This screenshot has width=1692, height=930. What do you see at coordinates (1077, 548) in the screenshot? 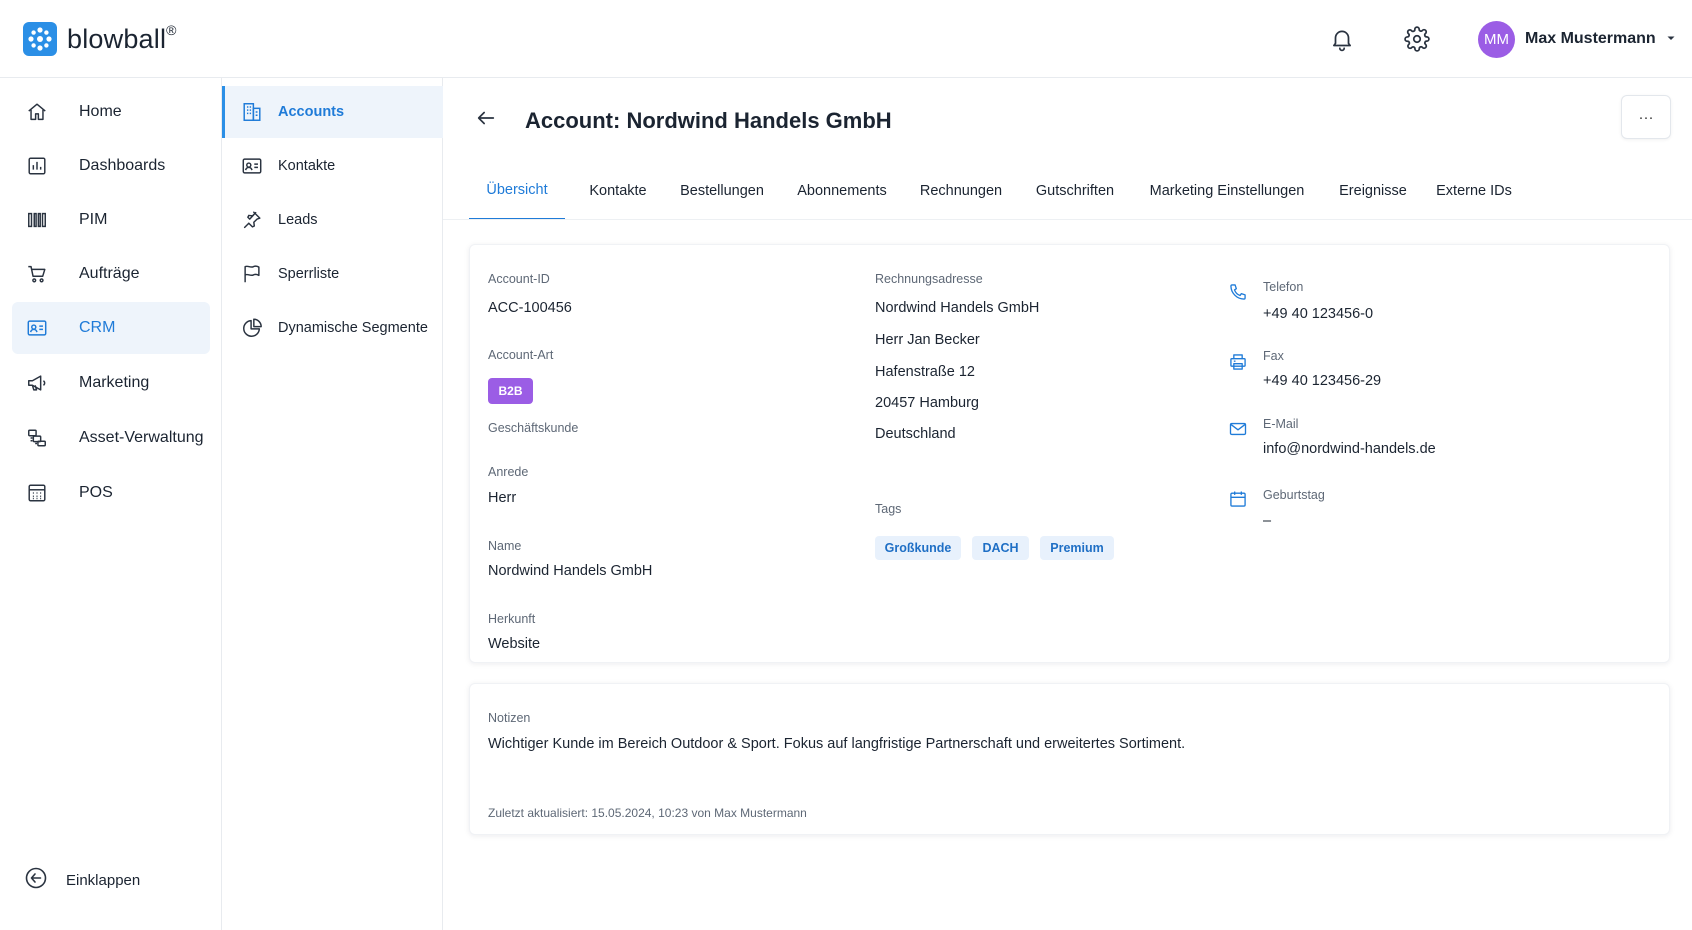
I see `tag-badge: Premium` at bounding box center [1077, 548].